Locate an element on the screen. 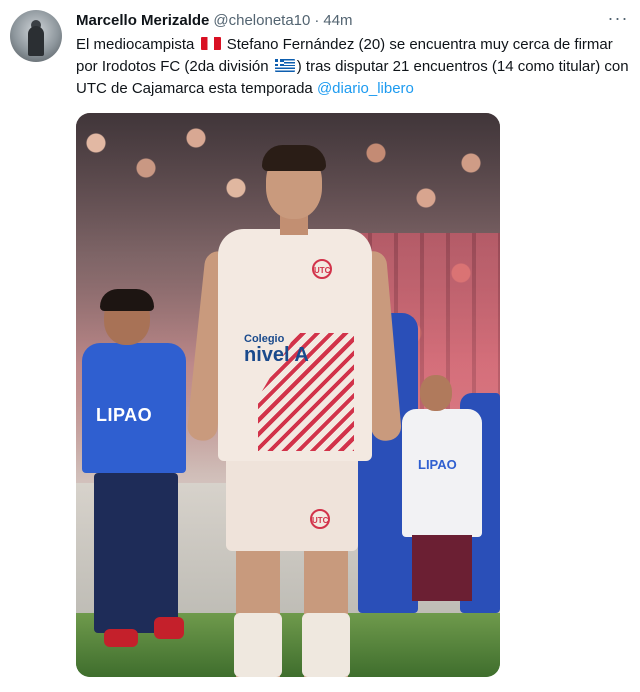  player-sock-right is located at coordinates (326, 645).